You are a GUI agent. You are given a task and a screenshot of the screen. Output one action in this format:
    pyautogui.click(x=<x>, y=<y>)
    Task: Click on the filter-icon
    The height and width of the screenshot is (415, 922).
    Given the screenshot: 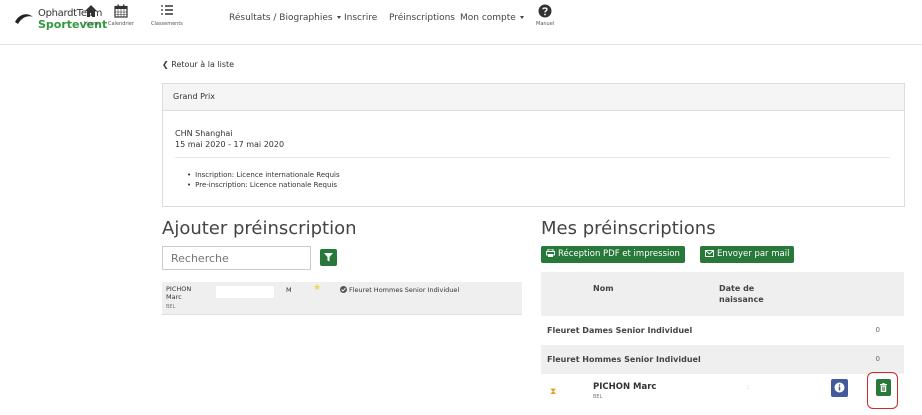 What is the action you would take?
    pyautogui.click(x=328, y=257)
    